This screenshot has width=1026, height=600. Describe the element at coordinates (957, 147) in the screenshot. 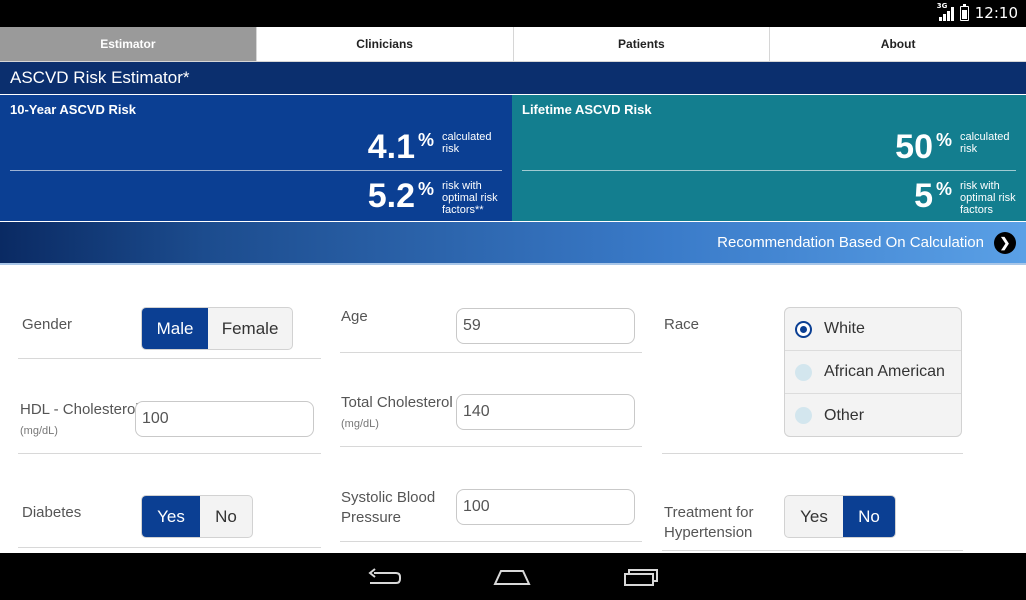

I see `lifetime-calculated-row: 50 % calculated risk` at that location.